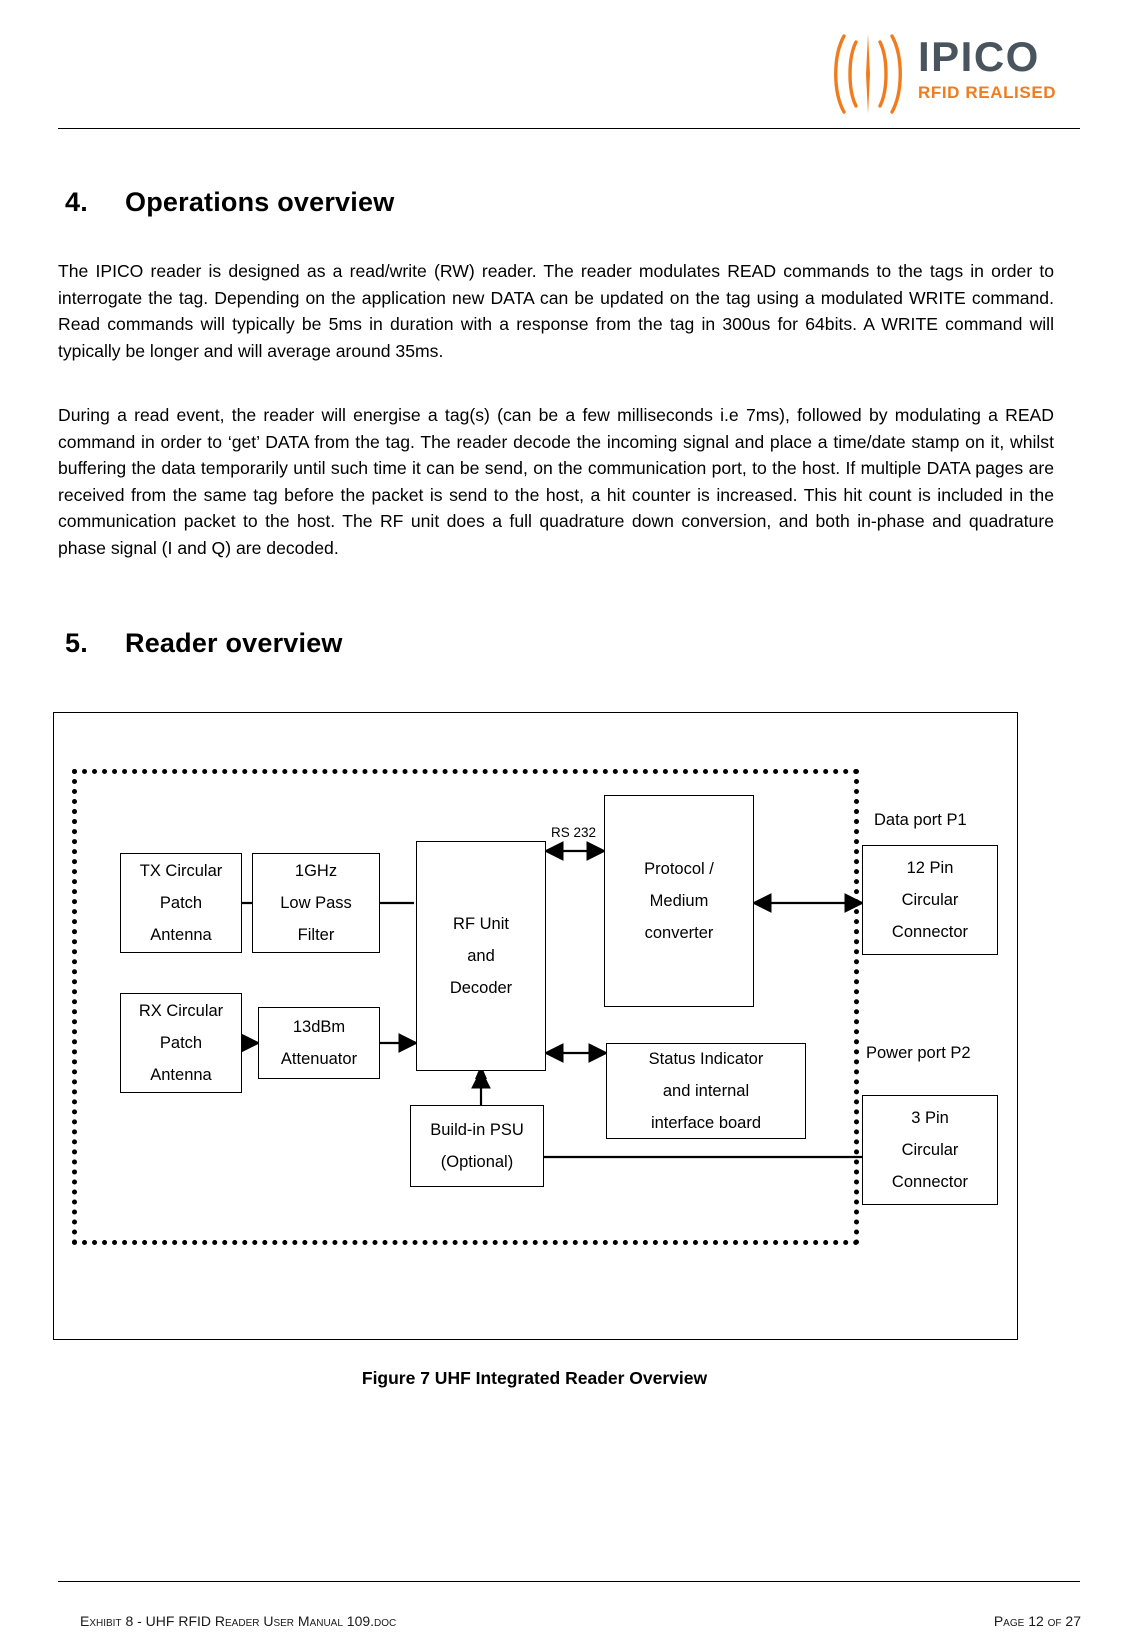 Image resolution: width=1139 pixels, height=1652 pixels. What do you see at coordinates (181, 871) in the screenshot?
I see `block-tx-antenna-line-1: TX Circular` at bounding box center [181, 871].